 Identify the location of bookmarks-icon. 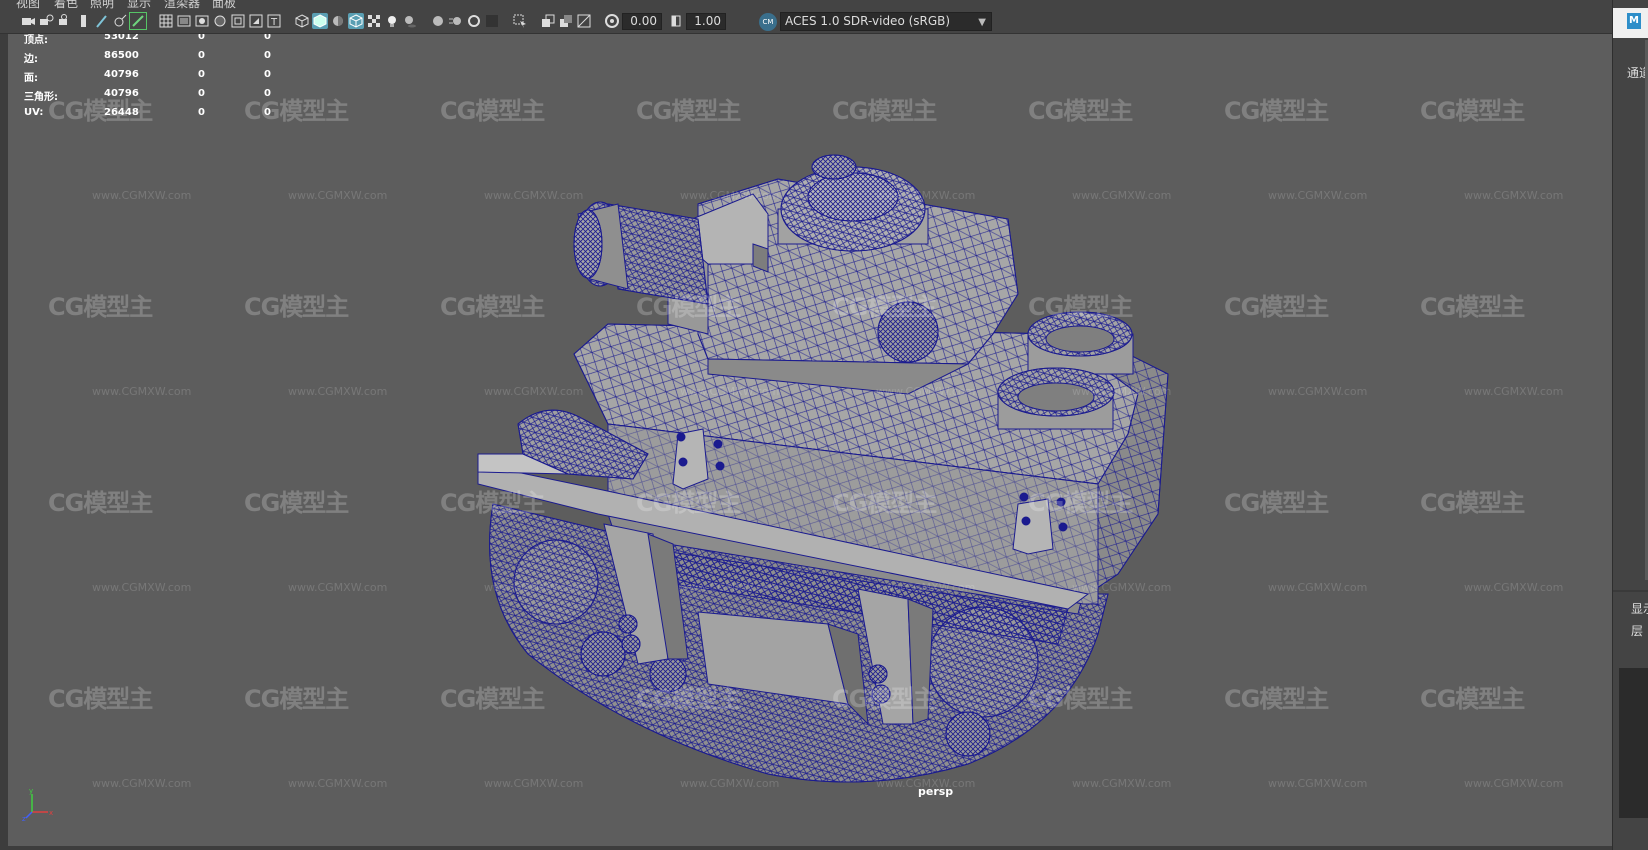
(64, 21).